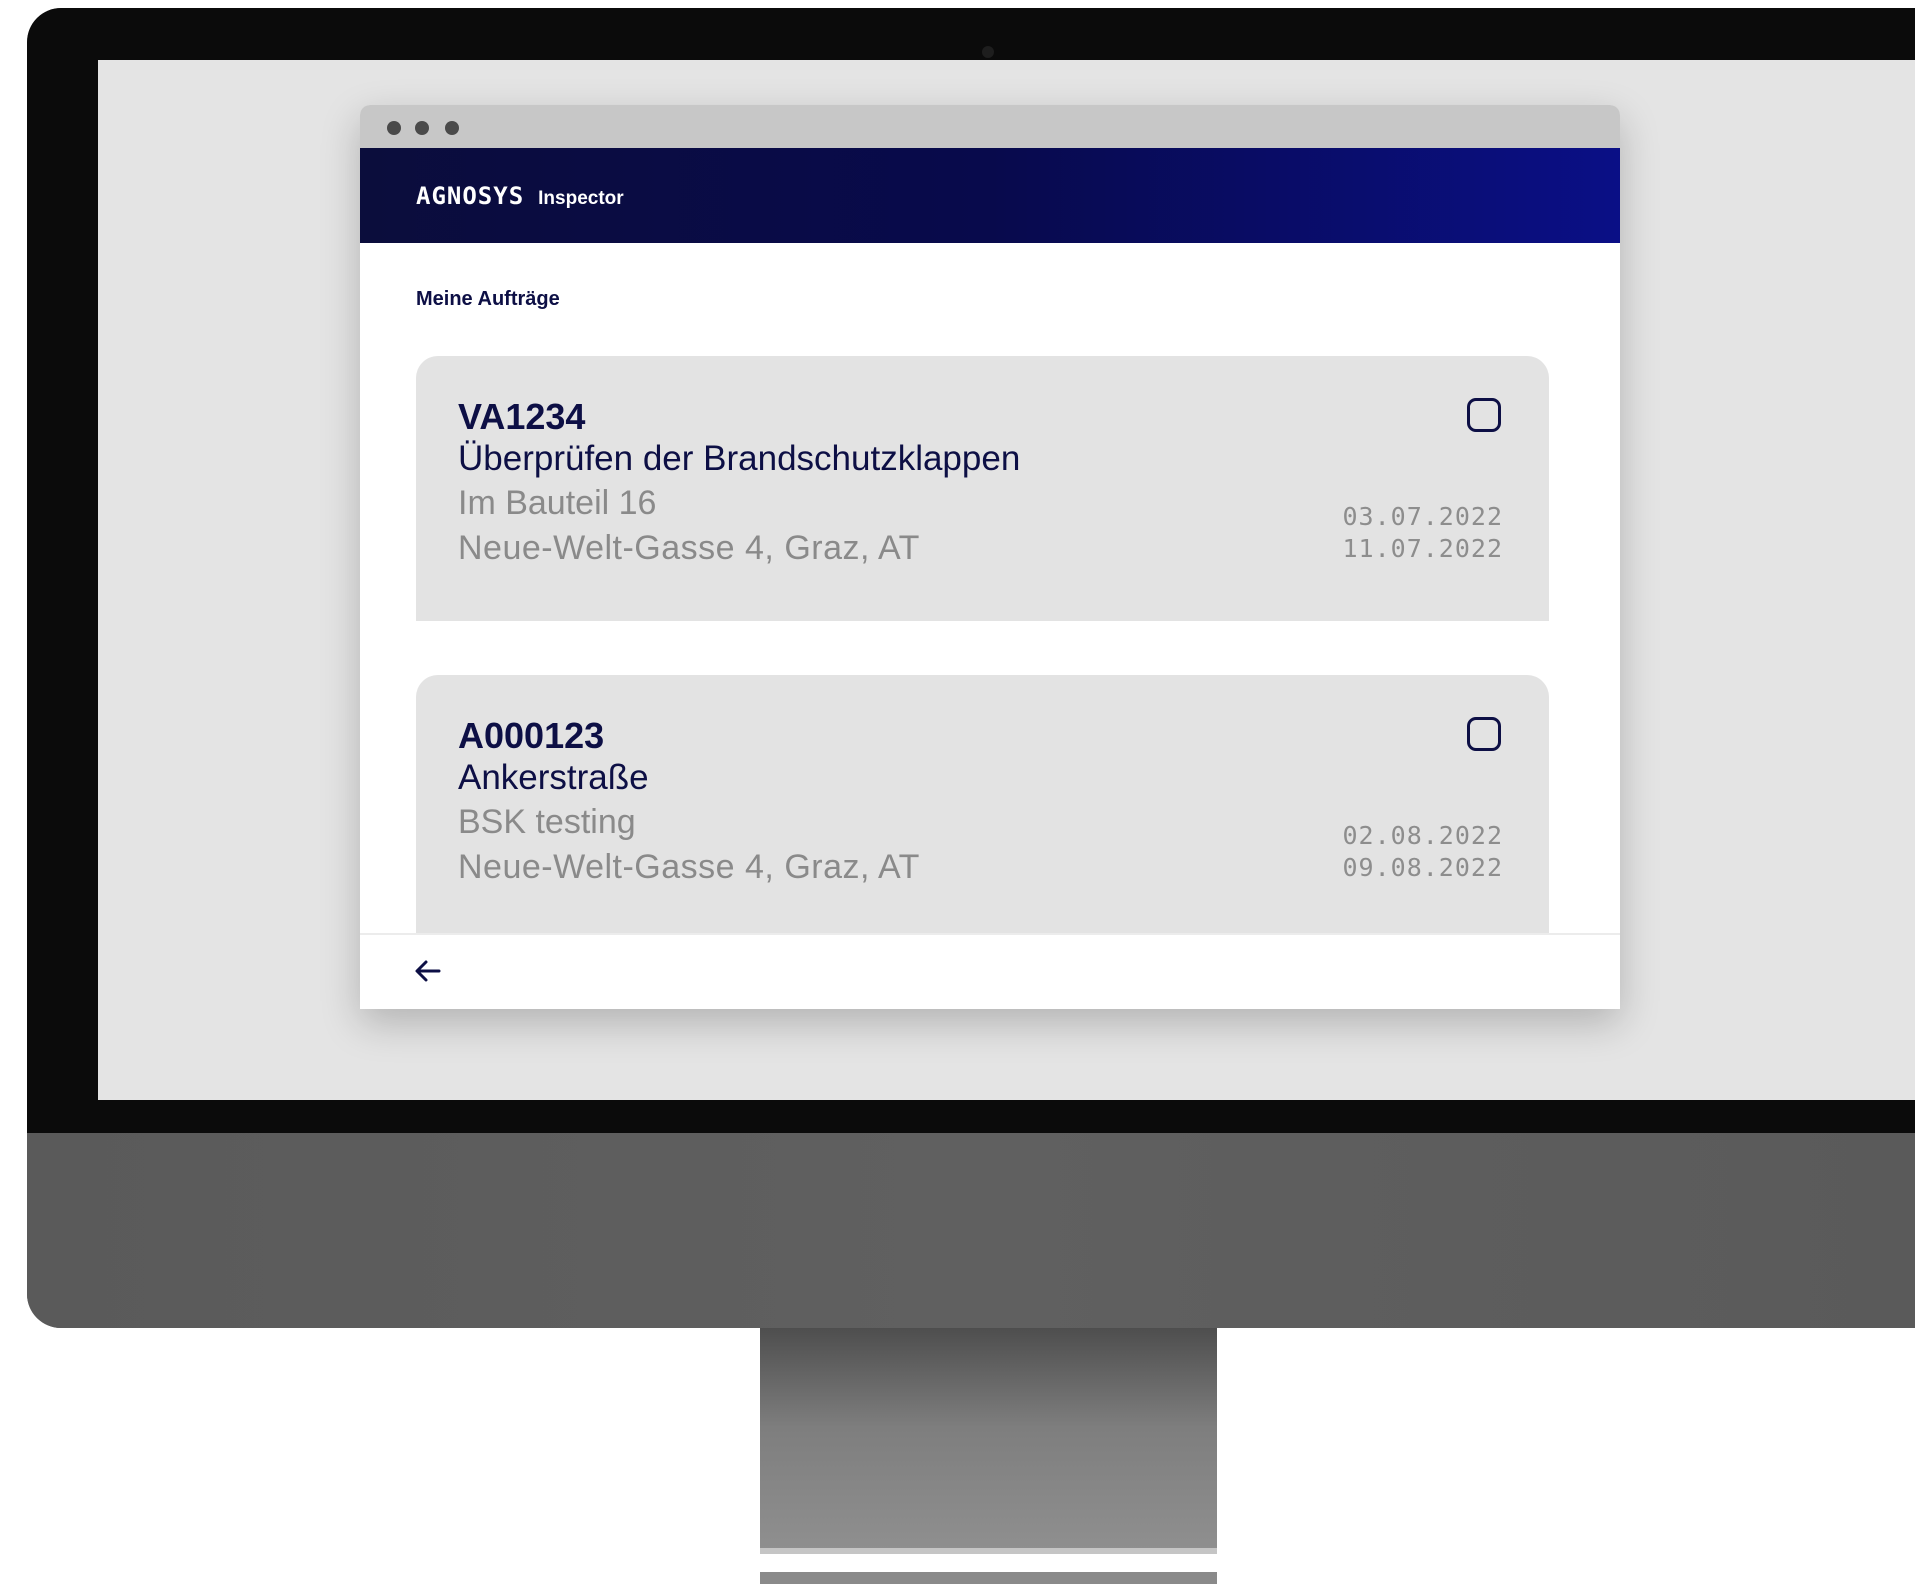  Describe the element at coordinates (988, 1578) in the screenshot. I see `monitor-stand-base` at that location.